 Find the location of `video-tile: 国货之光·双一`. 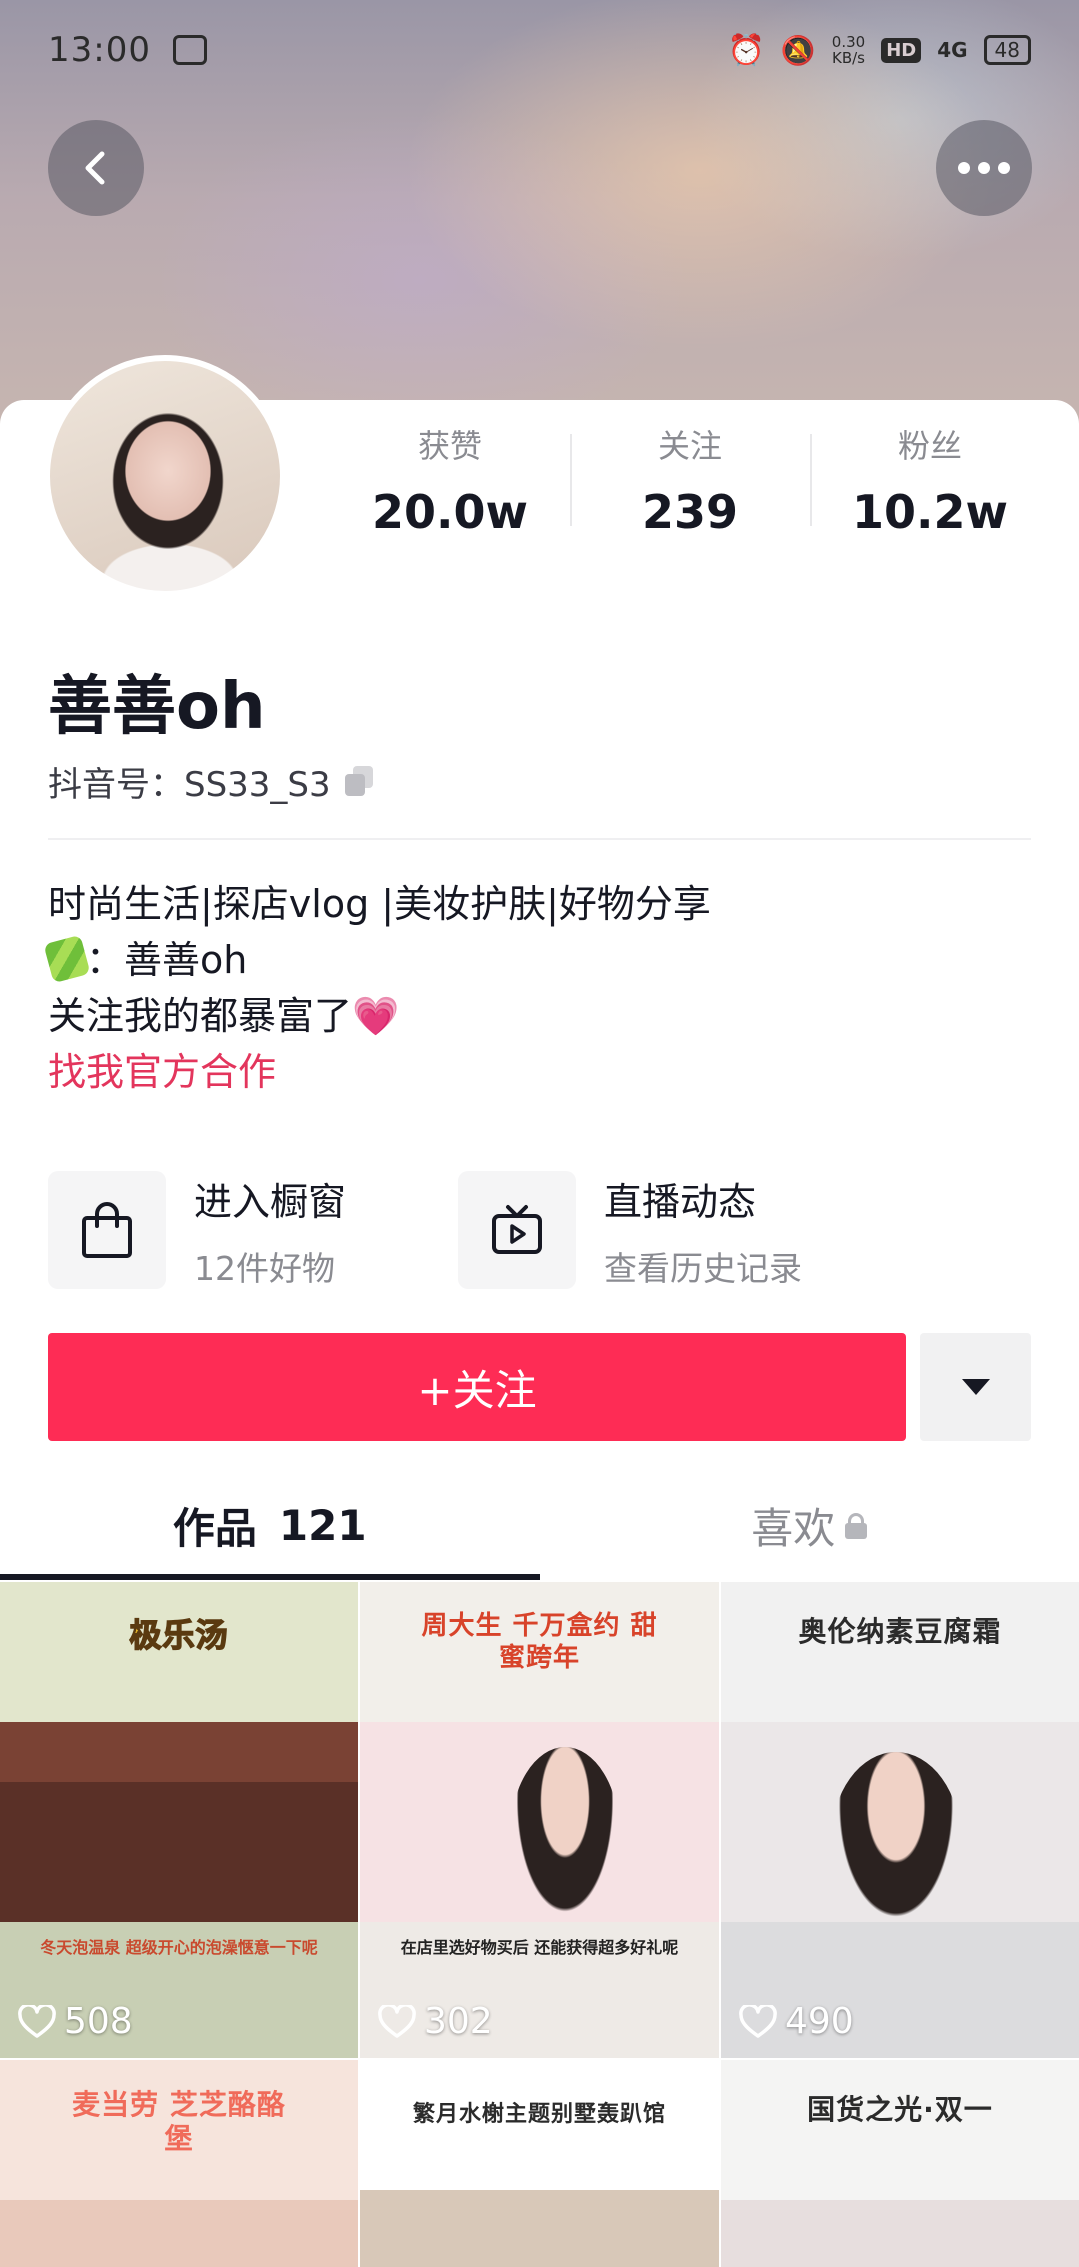

video-tile: 国货之光·双一 is located at coordinates (900, 2163).